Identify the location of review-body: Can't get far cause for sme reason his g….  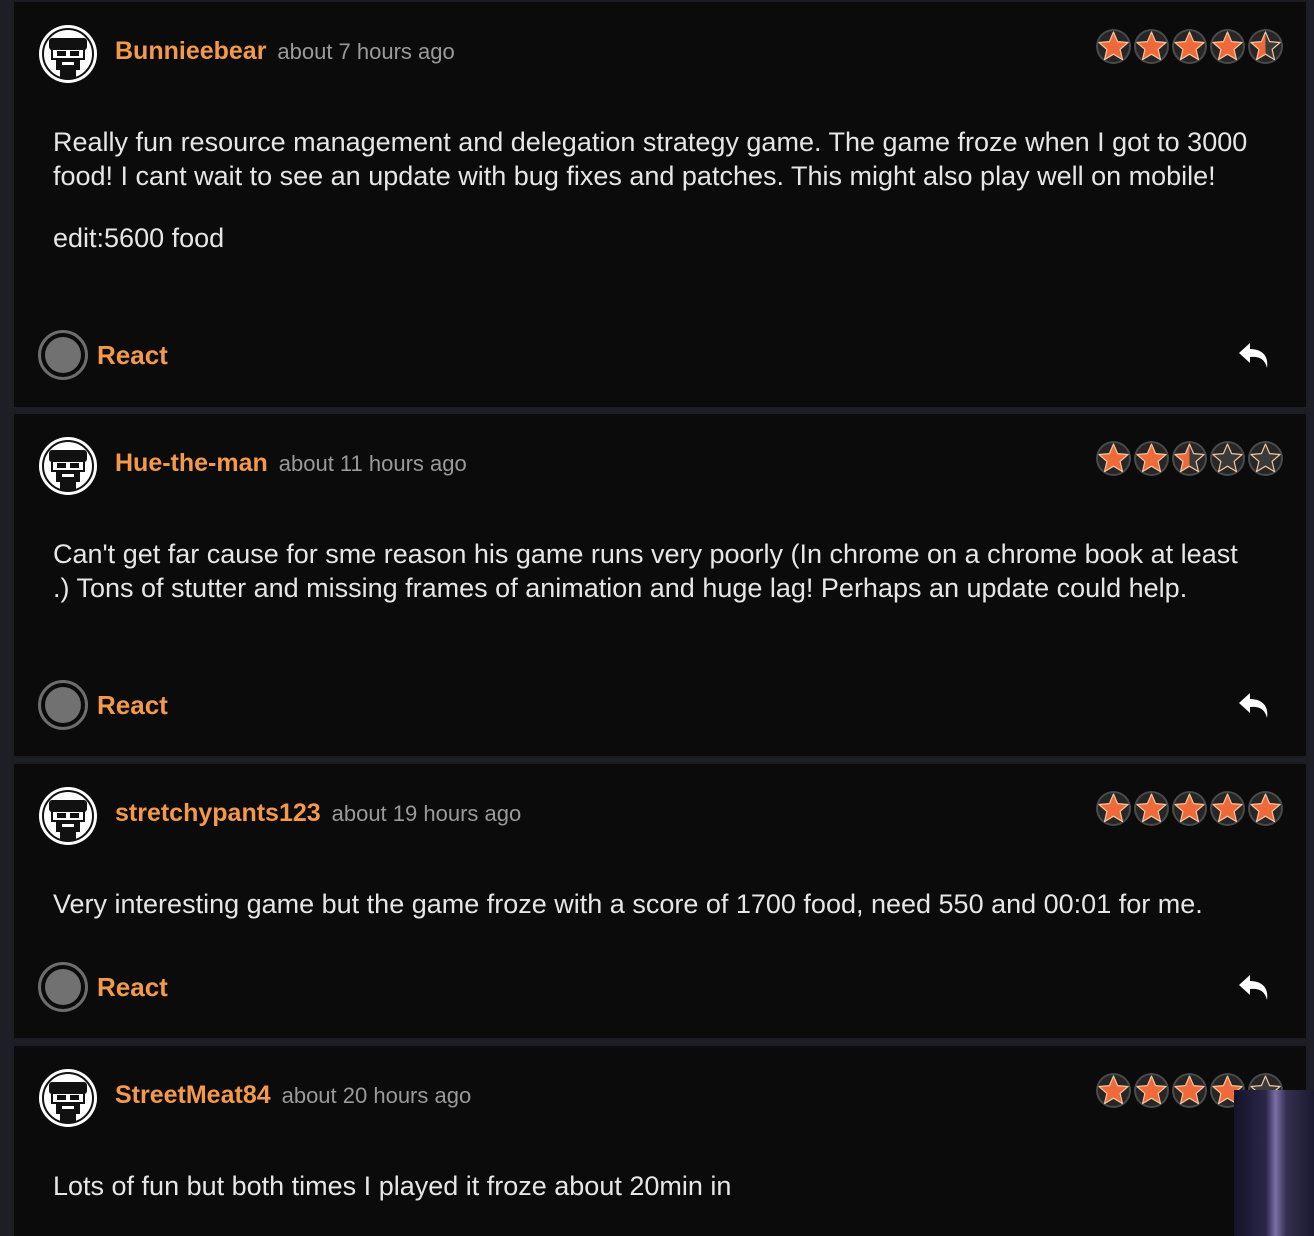
(654, 585).